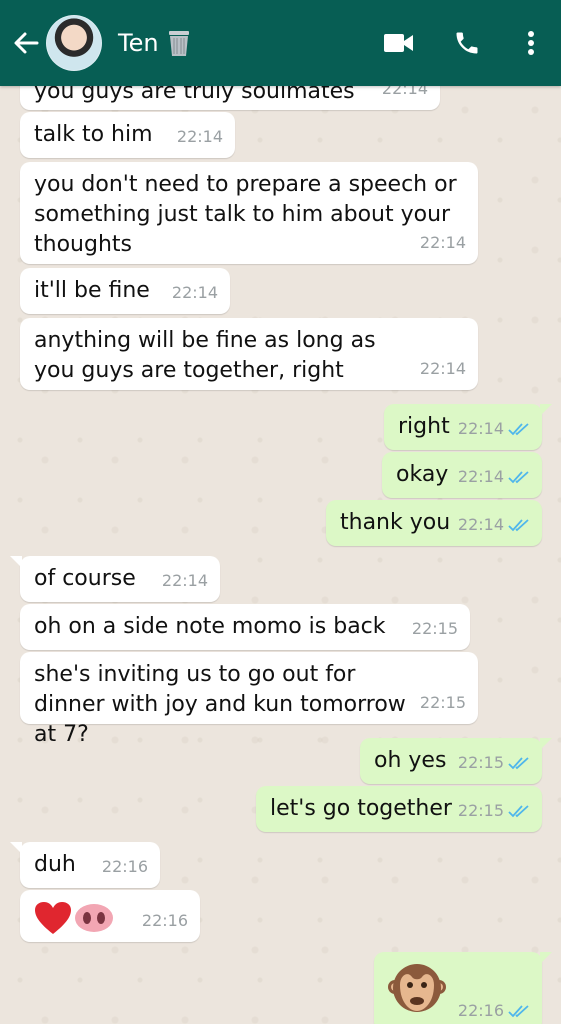  Describe the element at coordinates (74, 43) in the screenshot. I see `contact-avatar` at that location.